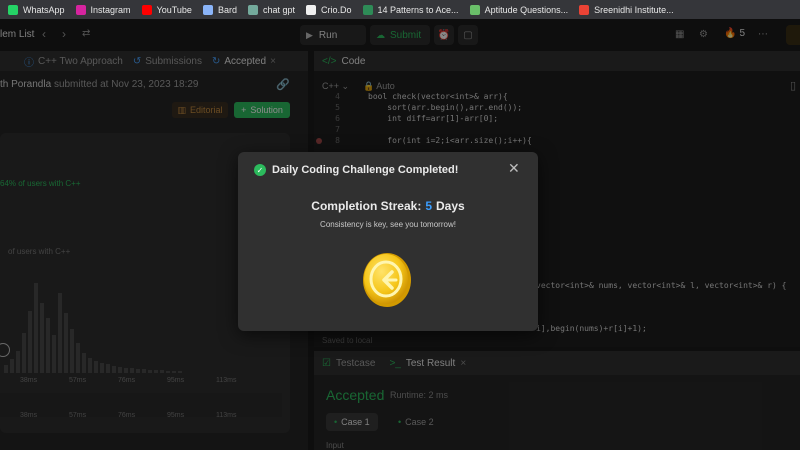 This screenshot has width=800, height=450. I want to click on leetcode-coin-icon, so click(387, 280).